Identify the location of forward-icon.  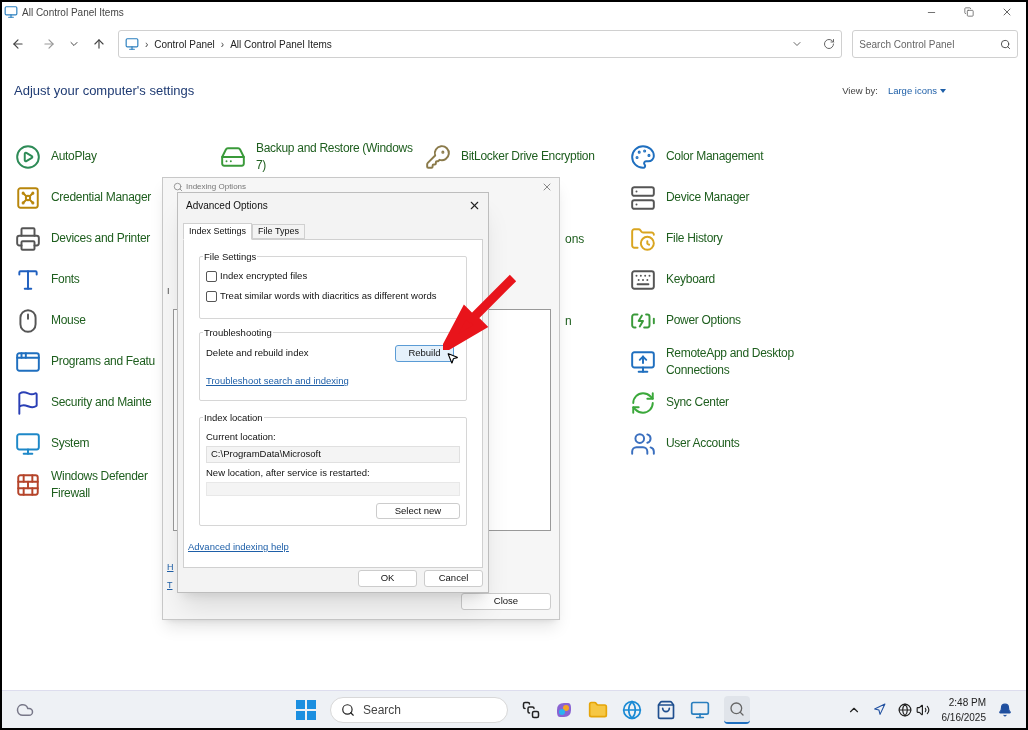
(48, 44).